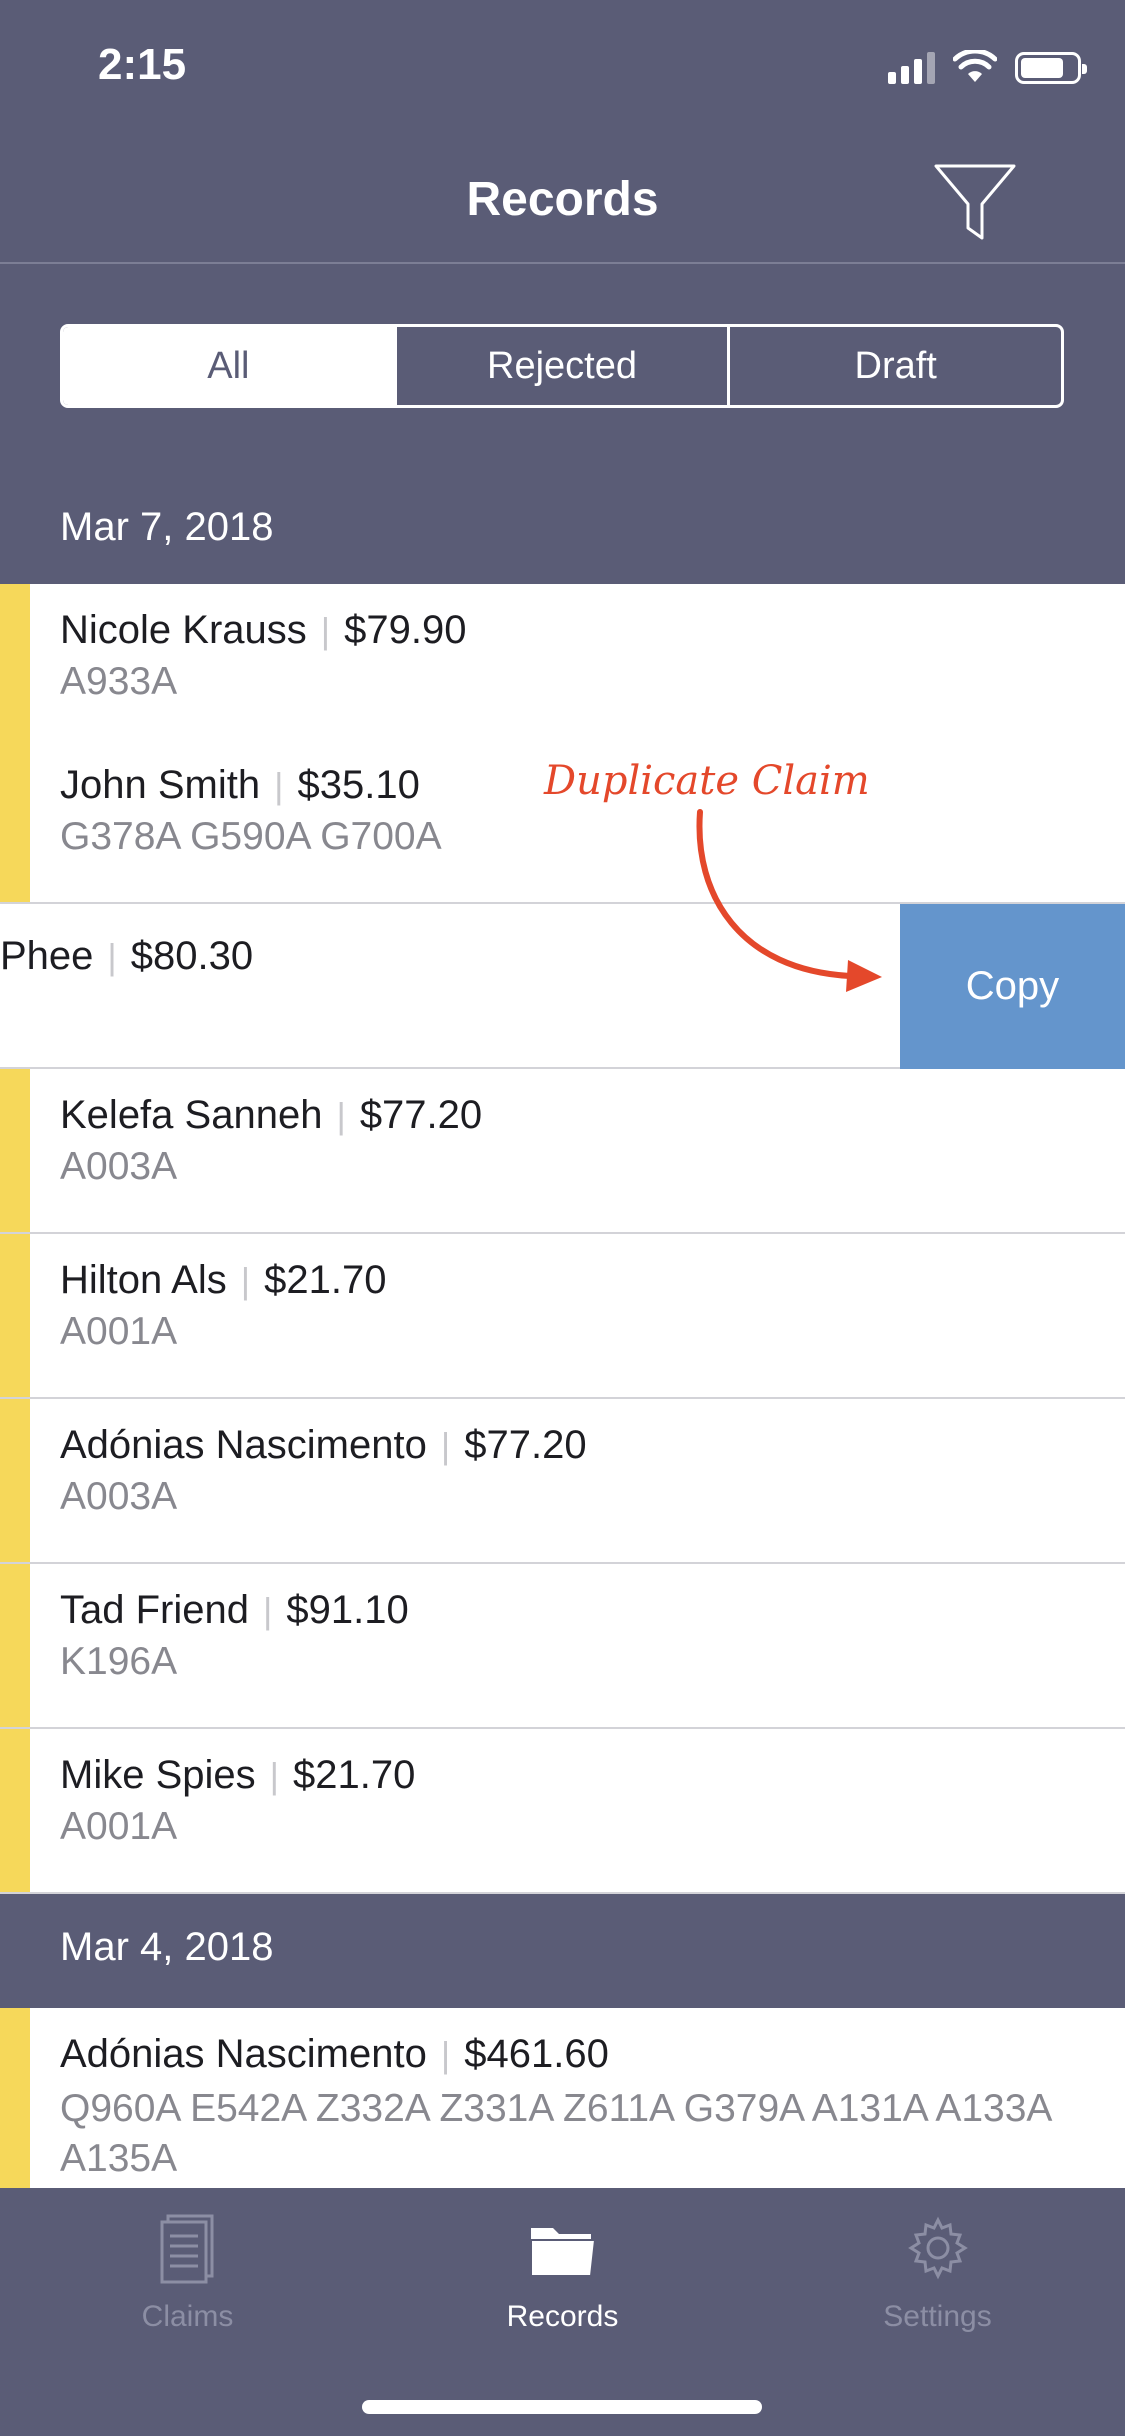 The image size is (1125, 2436). What do you see at coordinates (158, 1775) in the screenshot?
I see `patient-name: Mike Spies` at bounding box center [158, 1775].